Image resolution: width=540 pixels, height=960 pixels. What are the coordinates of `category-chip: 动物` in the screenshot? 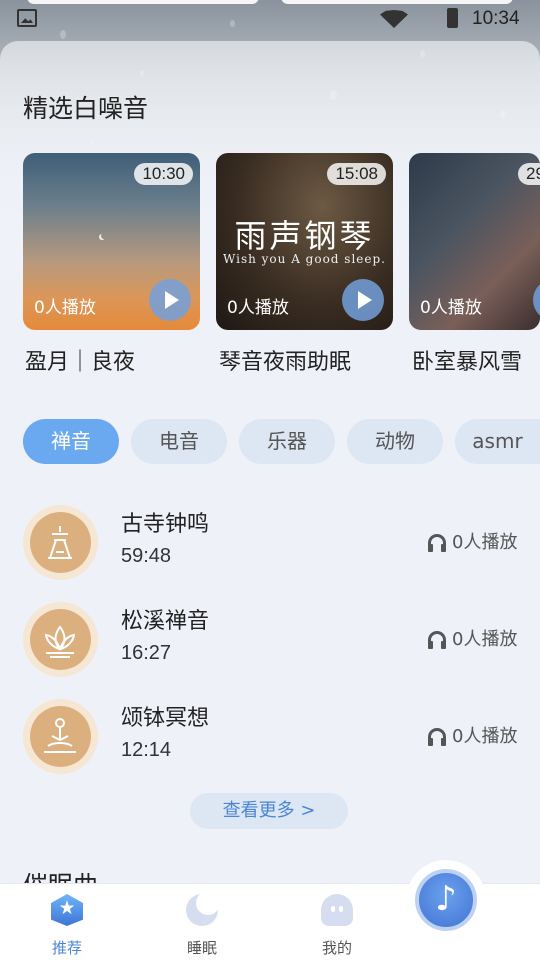 It's located at (395, 441).